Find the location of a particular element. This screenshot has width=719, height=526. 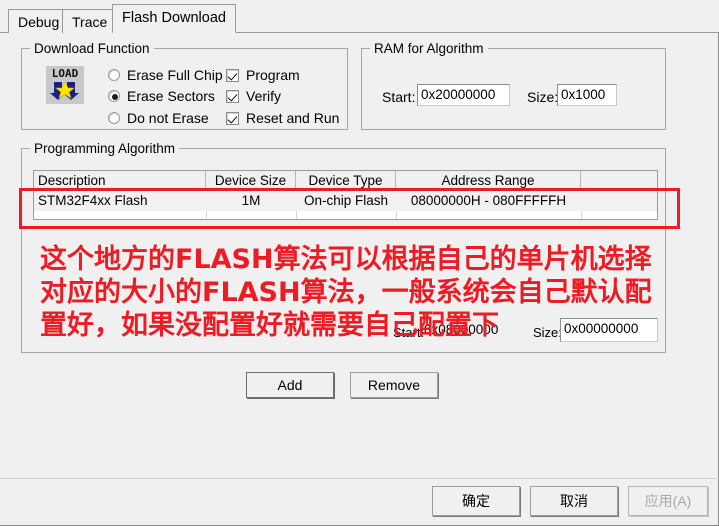

checkbox-program: Program is located at coordinates (263, 75).